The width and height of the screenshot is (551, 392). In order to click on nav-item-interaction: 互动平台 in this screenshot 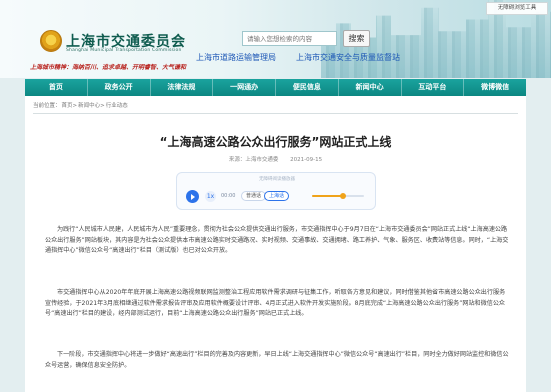, I will do `click(433, 87)`.